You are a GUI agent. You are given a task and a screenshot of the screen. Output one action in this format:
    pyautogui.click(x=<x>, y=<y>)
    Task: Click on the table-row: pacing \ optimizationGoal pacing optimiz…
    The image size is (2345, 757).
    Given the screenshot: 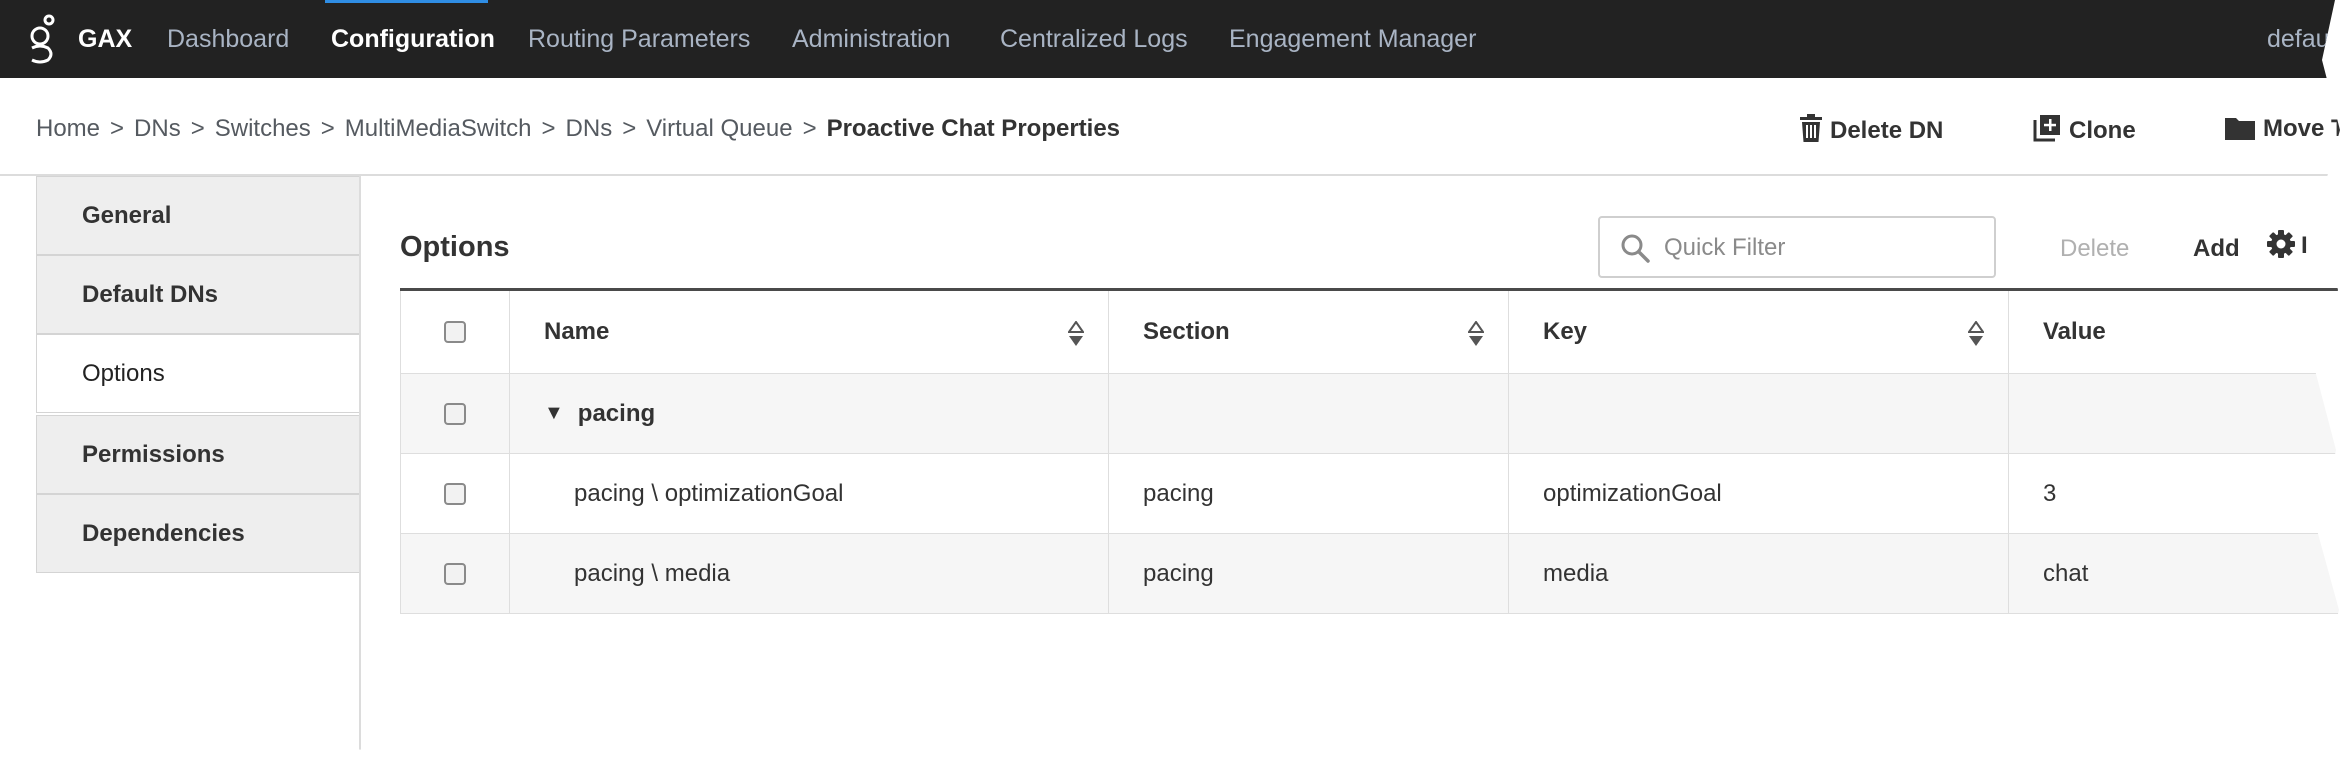 What is the action you would take?
    pyautogui.click(x=1370, y=494)
    